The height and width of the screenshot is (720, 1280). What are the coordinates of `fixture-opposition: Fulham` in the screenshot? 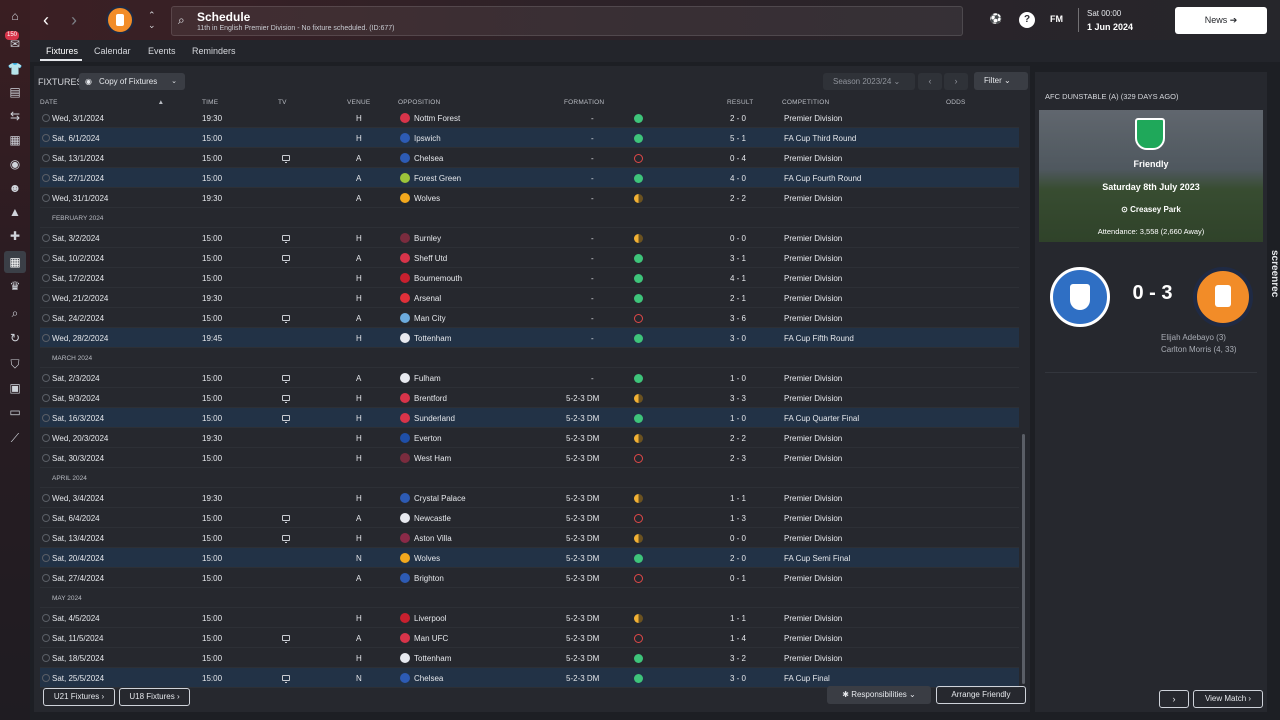 It's located at (427, 378).